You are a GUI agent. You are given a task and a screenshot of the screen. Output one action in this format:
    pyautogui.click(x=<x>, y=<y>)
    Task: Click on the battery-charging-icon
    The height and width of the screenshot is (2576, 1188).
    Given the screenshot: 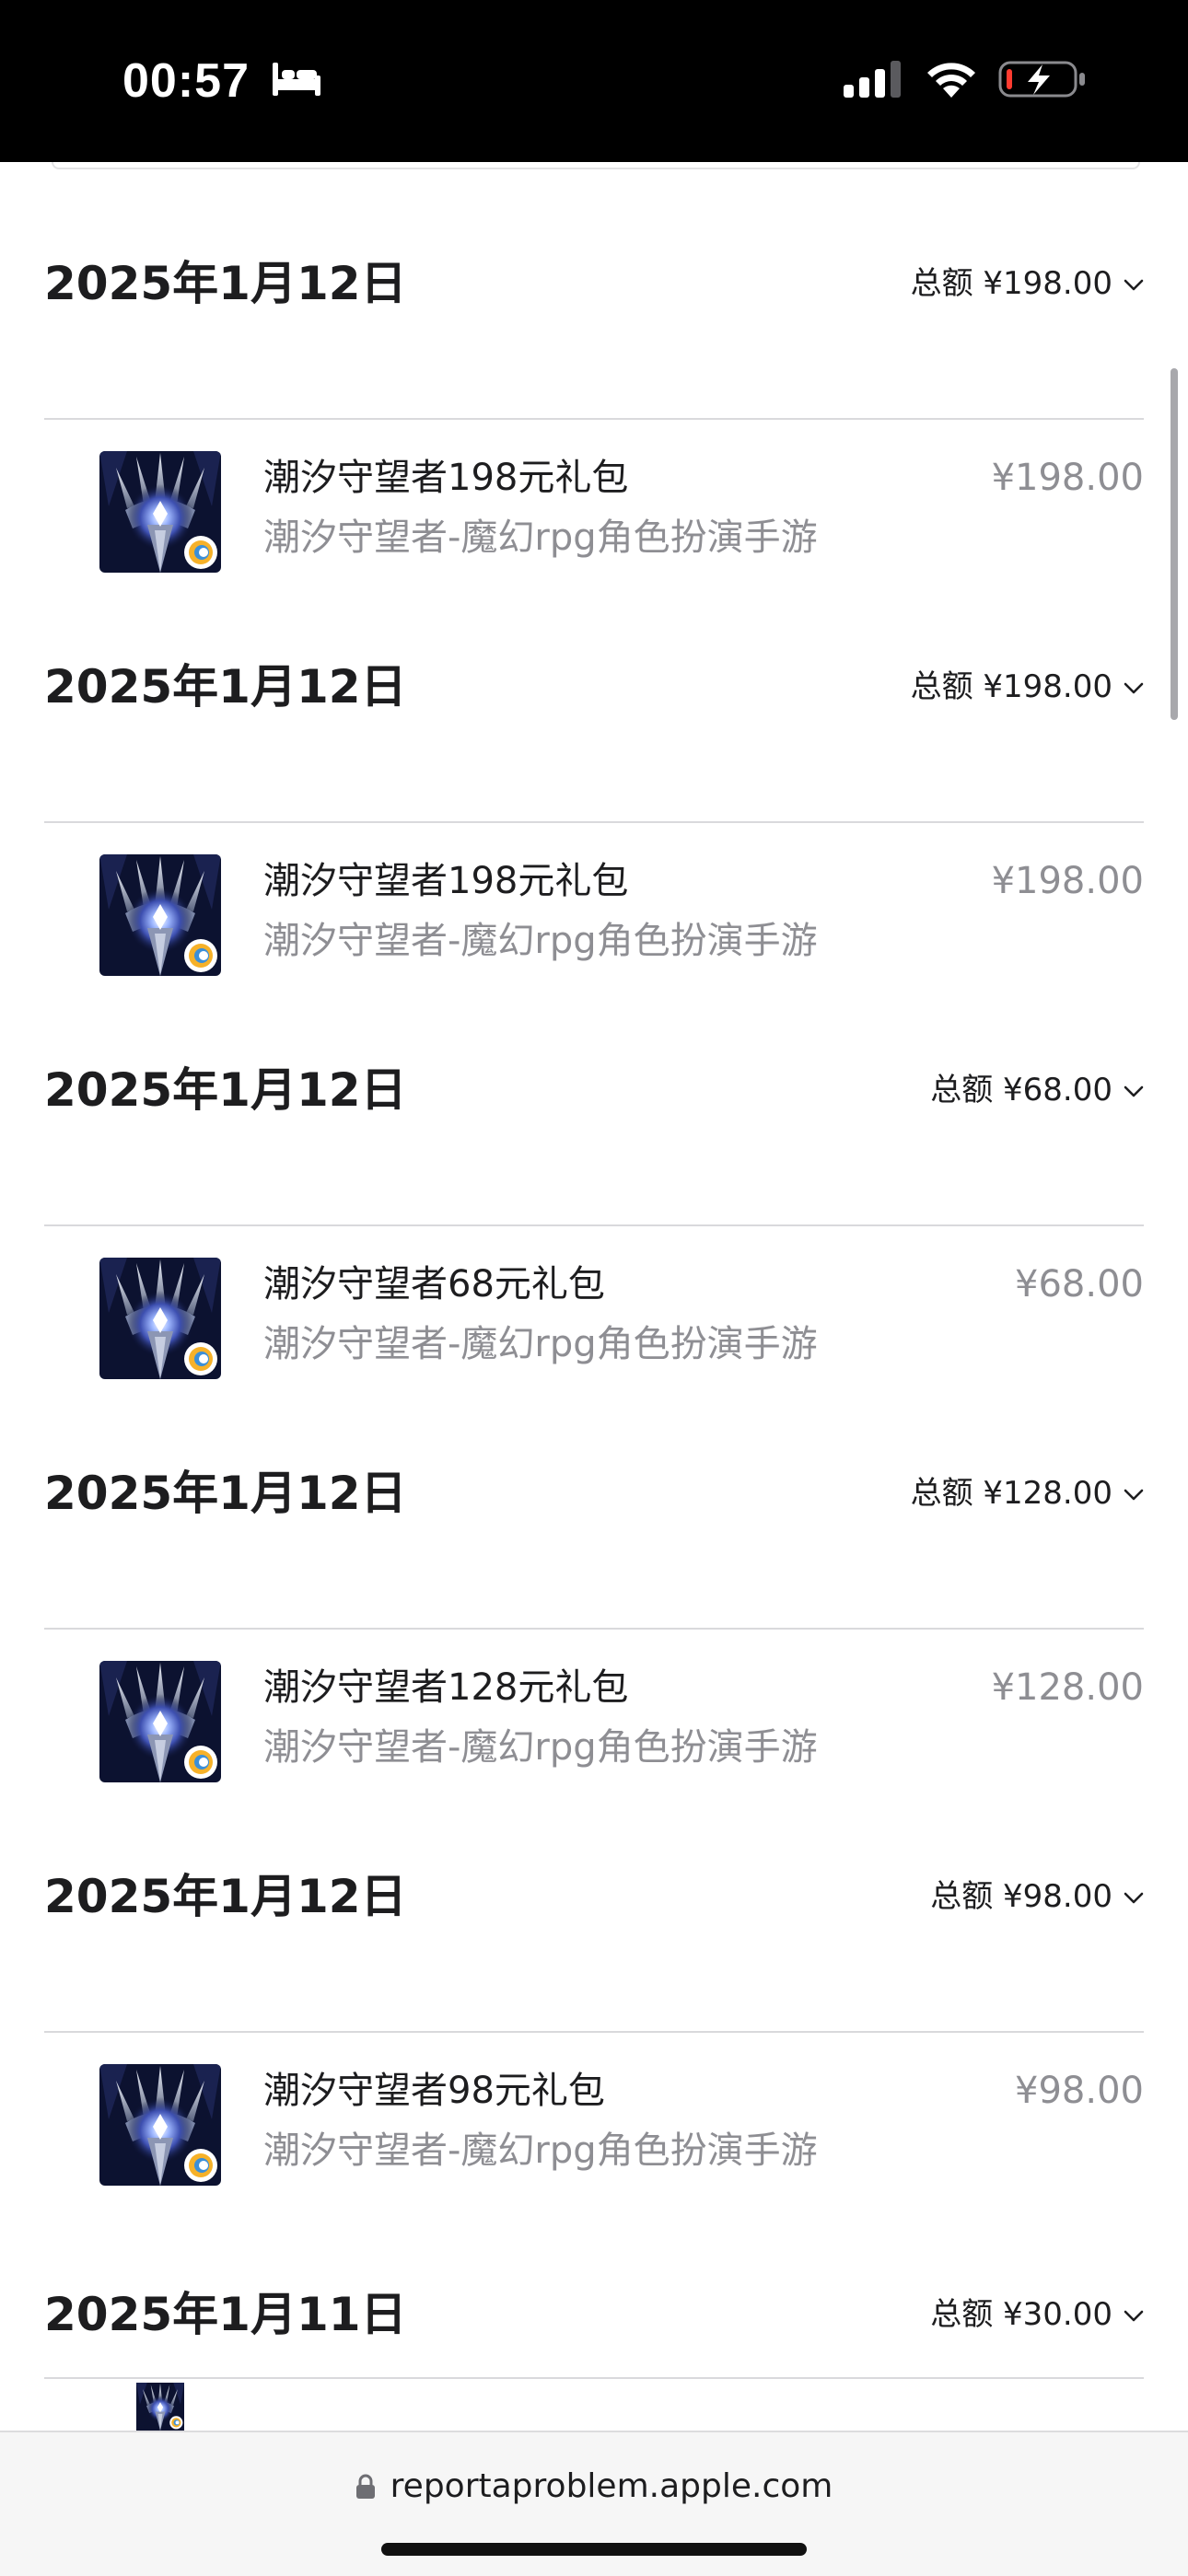 What is the action you would take?
    pyautogui.click(x=1041, y=79)
    